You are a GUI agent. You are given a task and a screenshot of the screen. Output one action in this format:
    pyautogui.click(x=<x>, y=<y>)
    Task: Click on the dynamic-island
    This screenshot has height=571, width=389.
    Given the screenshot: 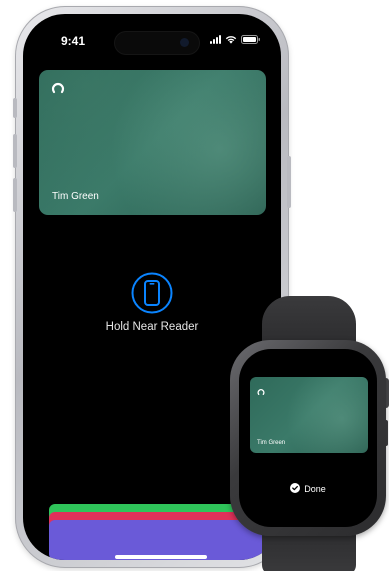 What is the action you would take?
    pyautogui.click(x=157, y=43)
    